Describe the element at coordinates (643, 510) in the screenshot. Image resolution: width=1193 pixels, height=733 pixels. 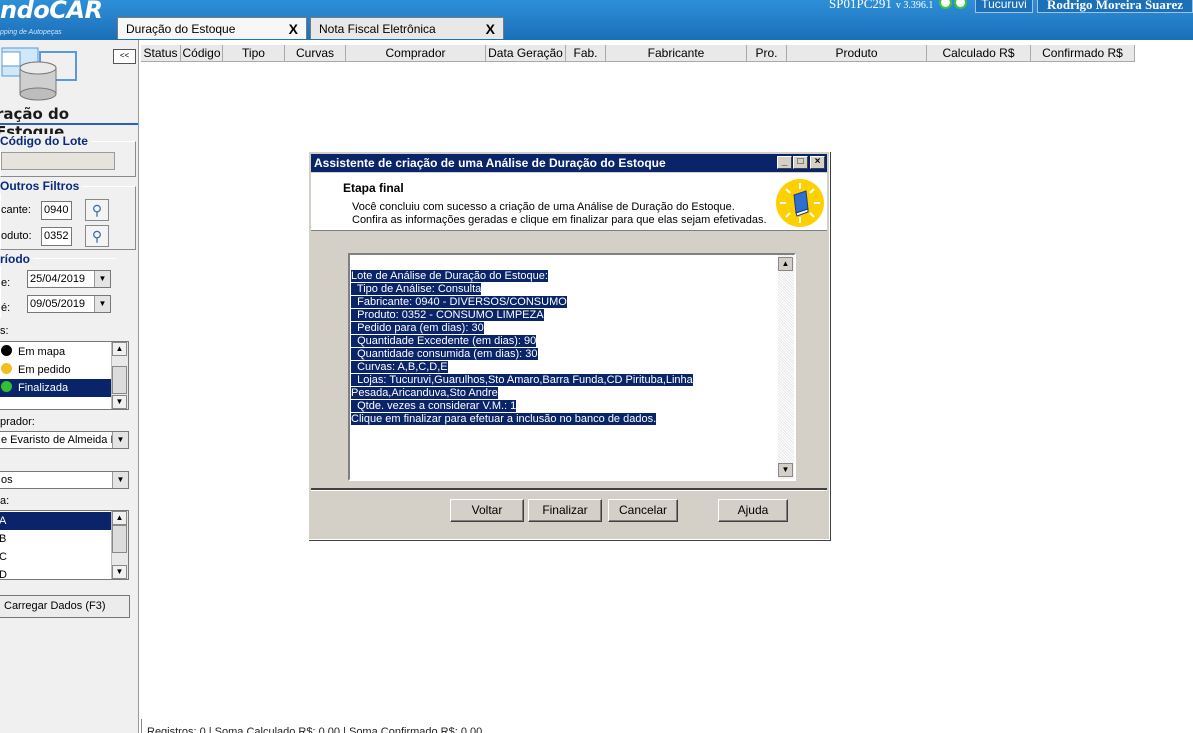
I see `cancel-button: Cancelar` at that location.